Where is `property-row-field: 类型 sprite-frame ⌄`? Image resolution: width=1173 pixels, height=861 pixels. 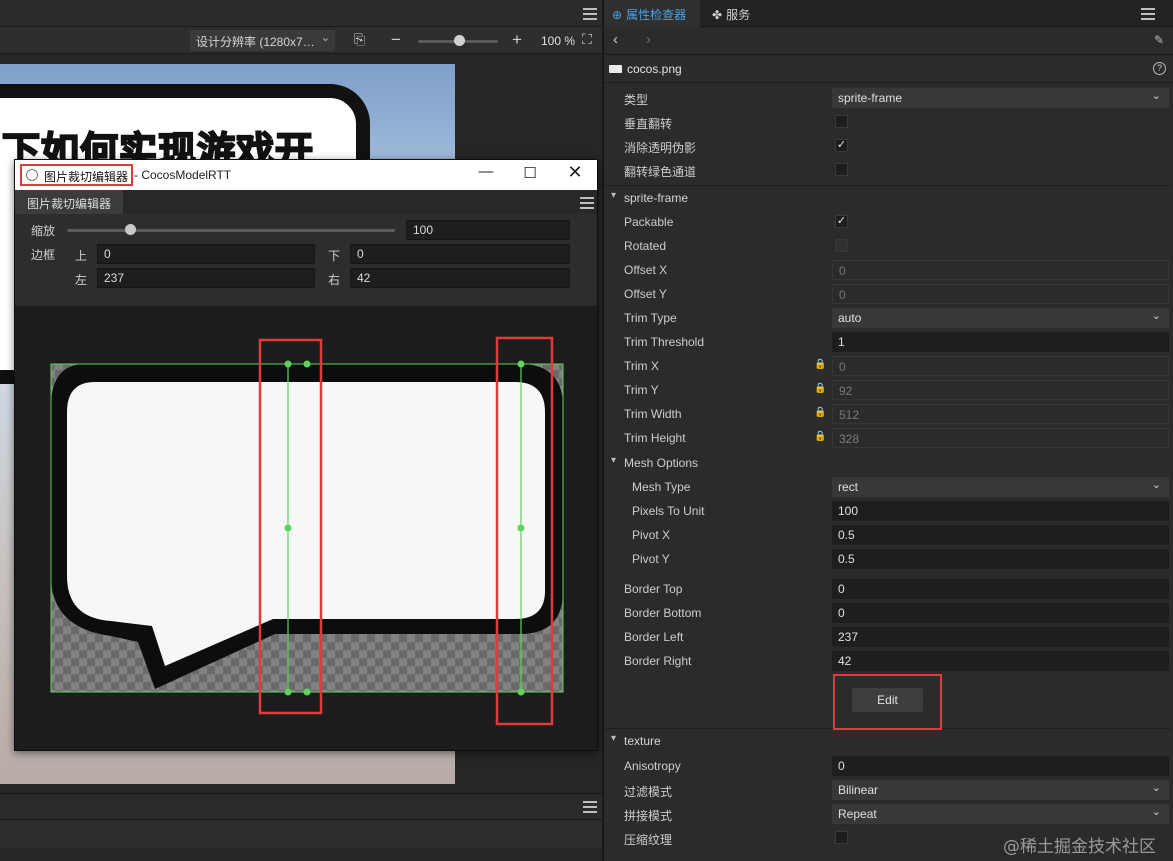 property-row-field: 类型 sprite-frame ⌄ is located at coordinates (888, 98).